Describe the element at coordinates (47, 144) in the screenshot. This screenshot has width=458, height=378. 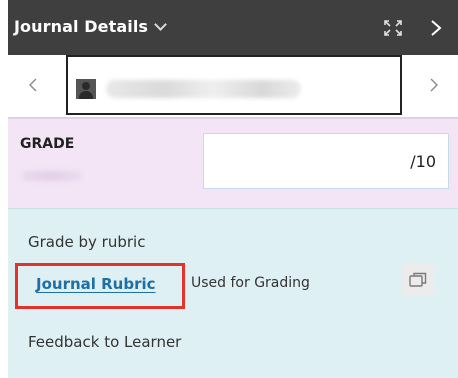
I see `grade-label: GRADE` at that location.